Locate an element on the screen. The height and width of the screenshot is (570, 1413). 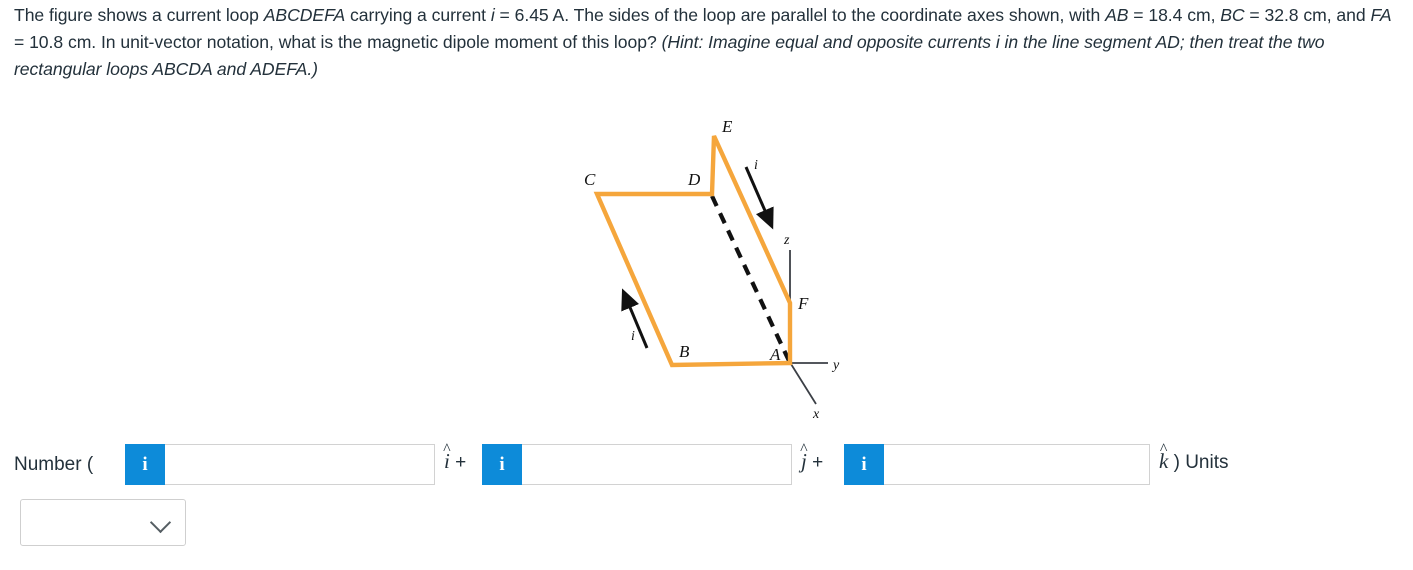
axis-label-y: y is located at coordinates (835, 365).